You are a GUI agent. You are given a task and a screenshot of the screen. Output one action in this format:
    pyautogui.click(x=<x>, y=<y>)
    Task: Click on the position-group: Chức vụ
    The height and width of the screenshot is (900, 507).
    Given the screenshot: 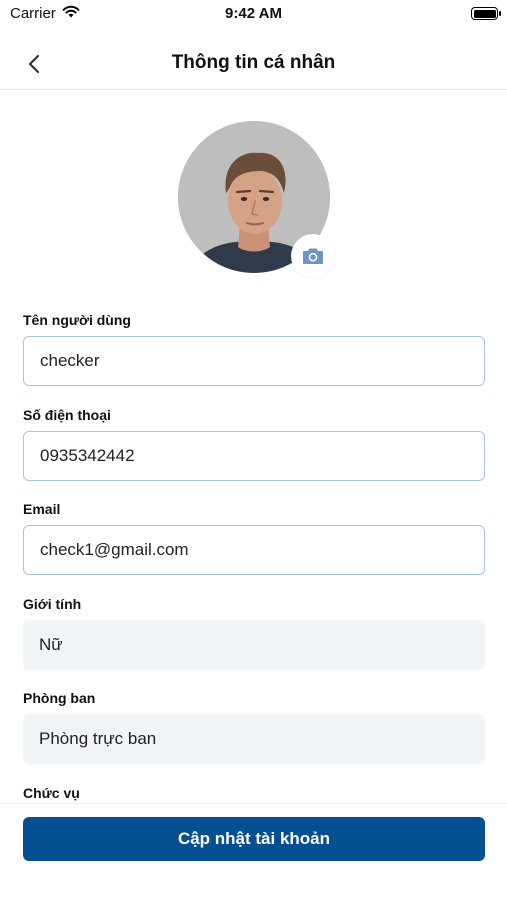 What is the action you would take?
    pyautogui.click(x=254, y=793)
    